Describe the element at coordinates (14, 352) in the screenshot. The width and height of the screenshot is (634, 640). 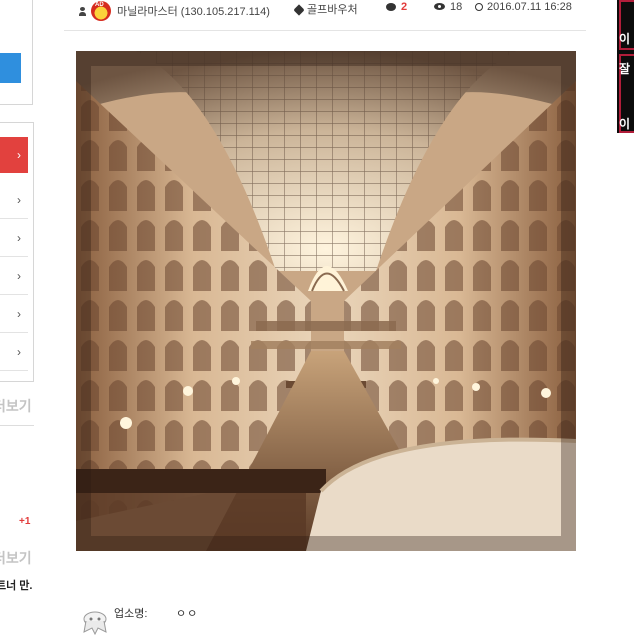
I see `sidebar-menu-item-6: ›` at that location.